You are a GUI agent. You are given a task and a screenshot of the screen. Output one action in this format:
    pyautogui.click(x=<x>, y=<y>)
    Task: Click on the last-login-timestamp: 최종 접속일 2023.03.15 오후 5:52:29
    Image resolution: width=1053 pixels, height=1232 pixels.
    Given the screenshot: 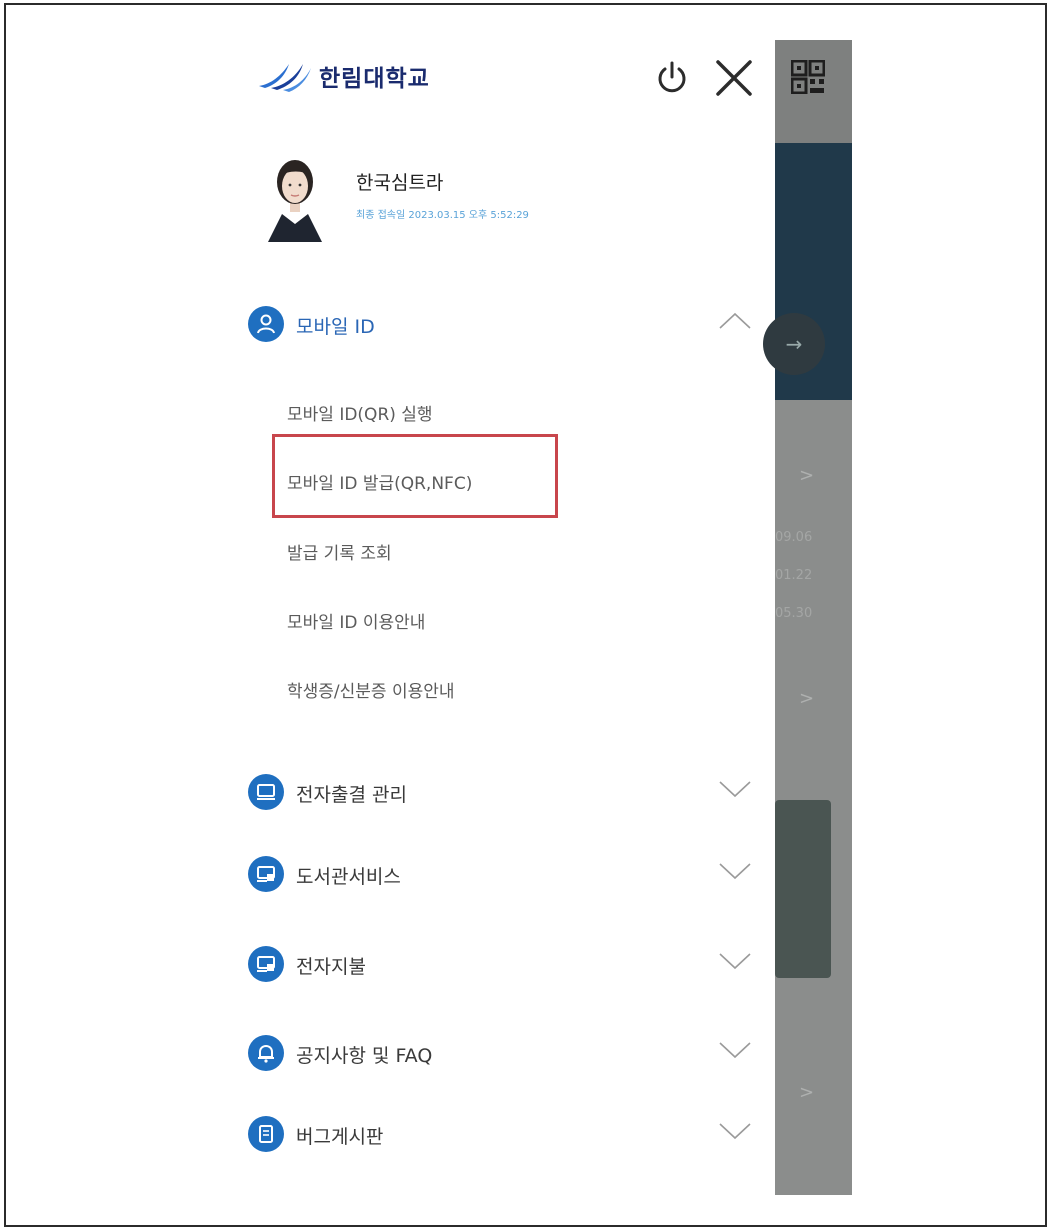 What is the action you would take?
    pyautogui.click(x=442, y=215)
    